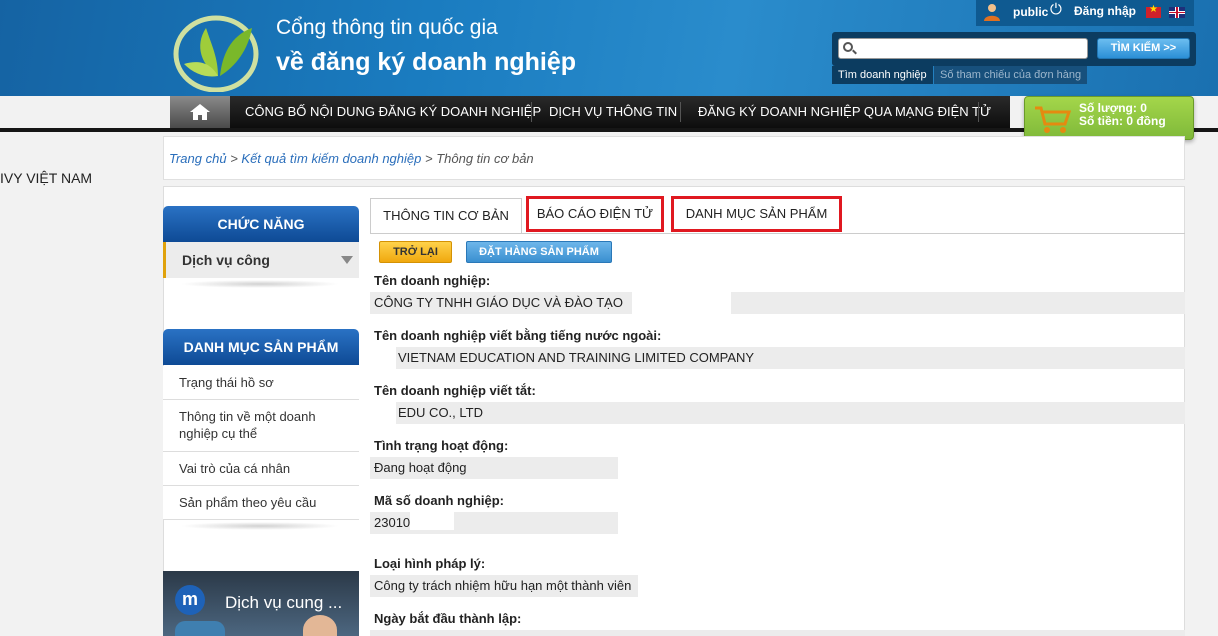 This screenshot has height=636, width=1218. Describe the element at coordinates (426, 62) in the screenshot. I see `portal-title-line2: về đăng ký doanh nghiệp` at that location.